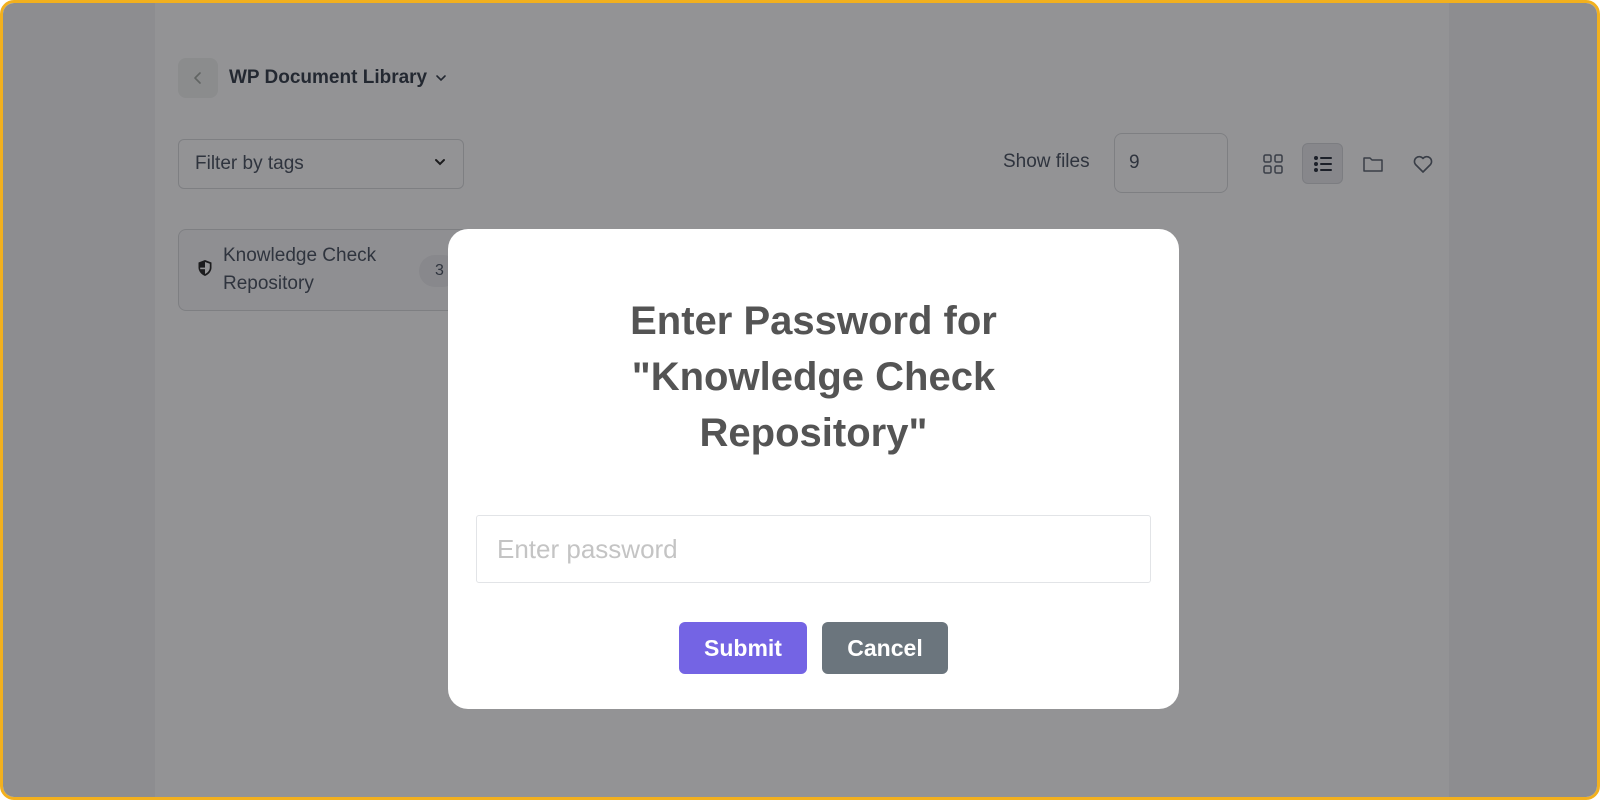 The width and height of the screenshot is (1600, 800). Describe the element at coordinates (743, 648) in the screenshot. I see `submit-button: Submit` at that location.